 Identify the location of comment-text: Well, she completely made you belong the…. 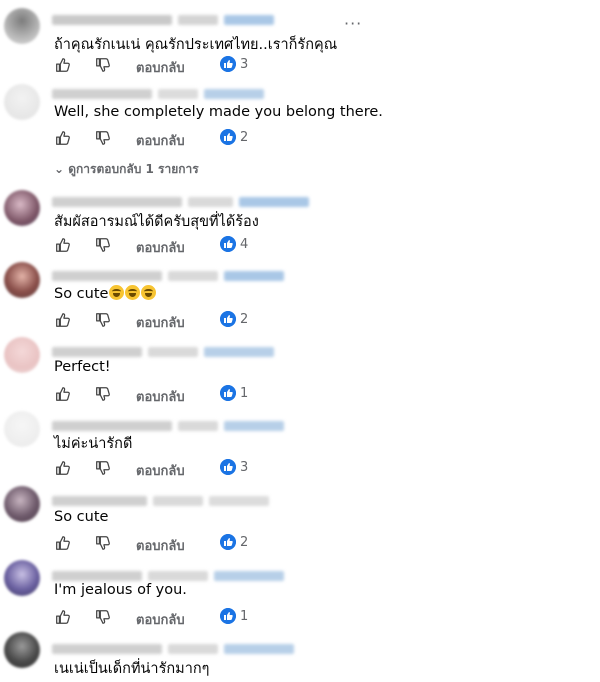
(218, 112).